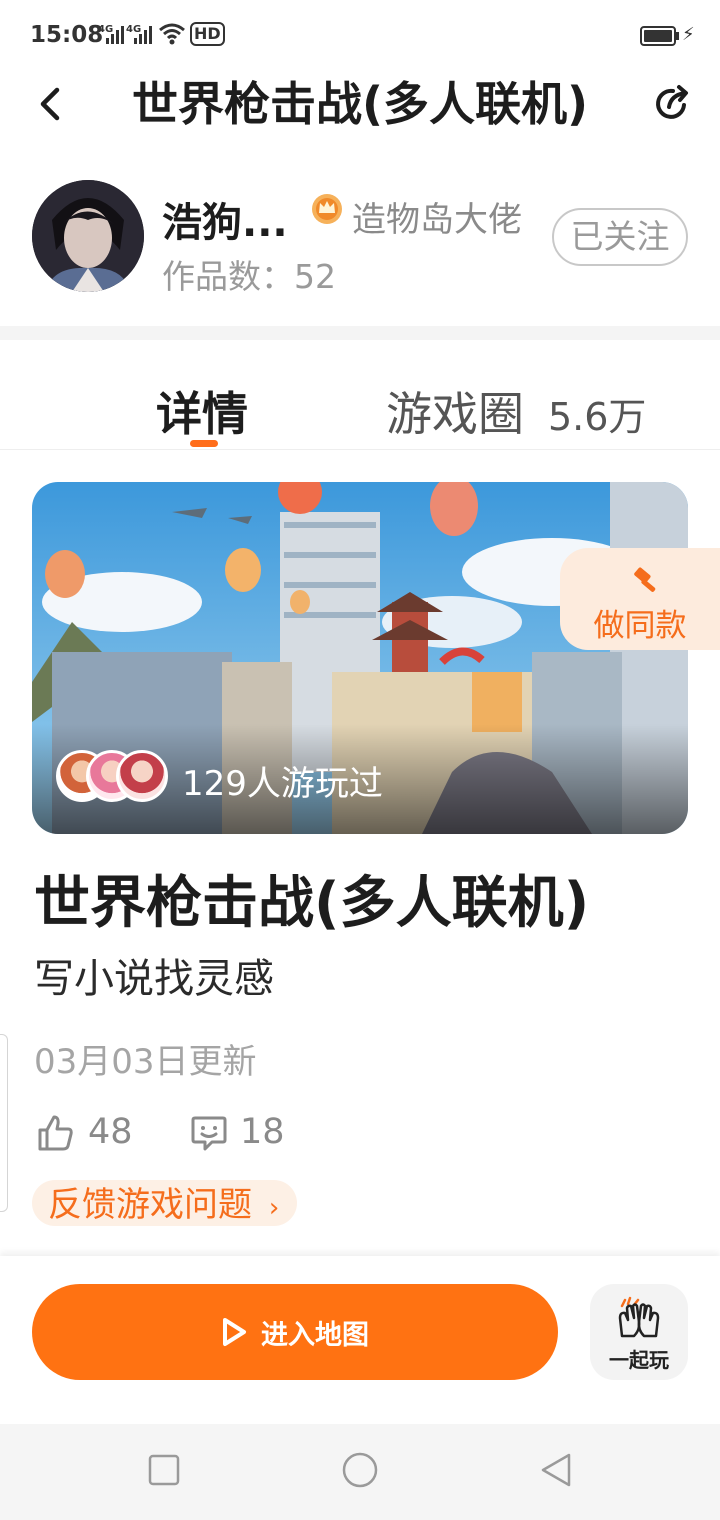 The width and height of the screenshot is (720, 1520). Describe the element at coordinates (645, 579) in the screenshot. I see `hammer-icon` at that location.